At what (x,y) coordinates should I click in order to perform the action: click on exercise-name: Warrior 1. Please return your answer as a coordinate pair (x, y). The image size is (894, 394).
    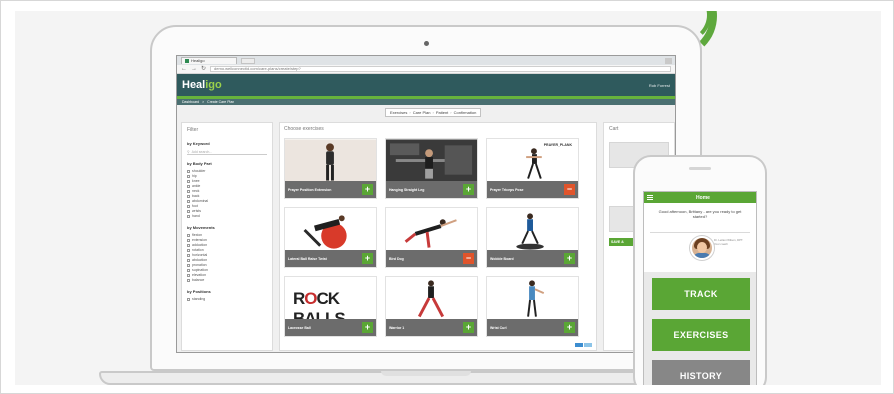
    Looking at the image, I should click on (397, 327).